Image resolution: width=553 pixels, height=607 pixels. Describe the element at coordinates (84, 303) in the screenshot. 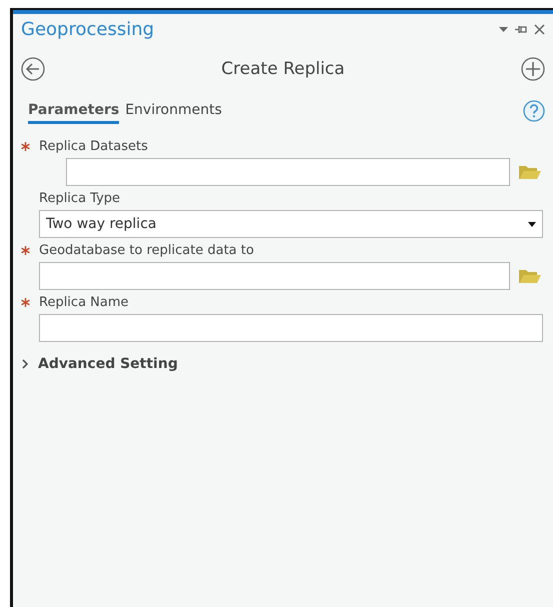

I see `parameter-label: Replica Name` at that location.